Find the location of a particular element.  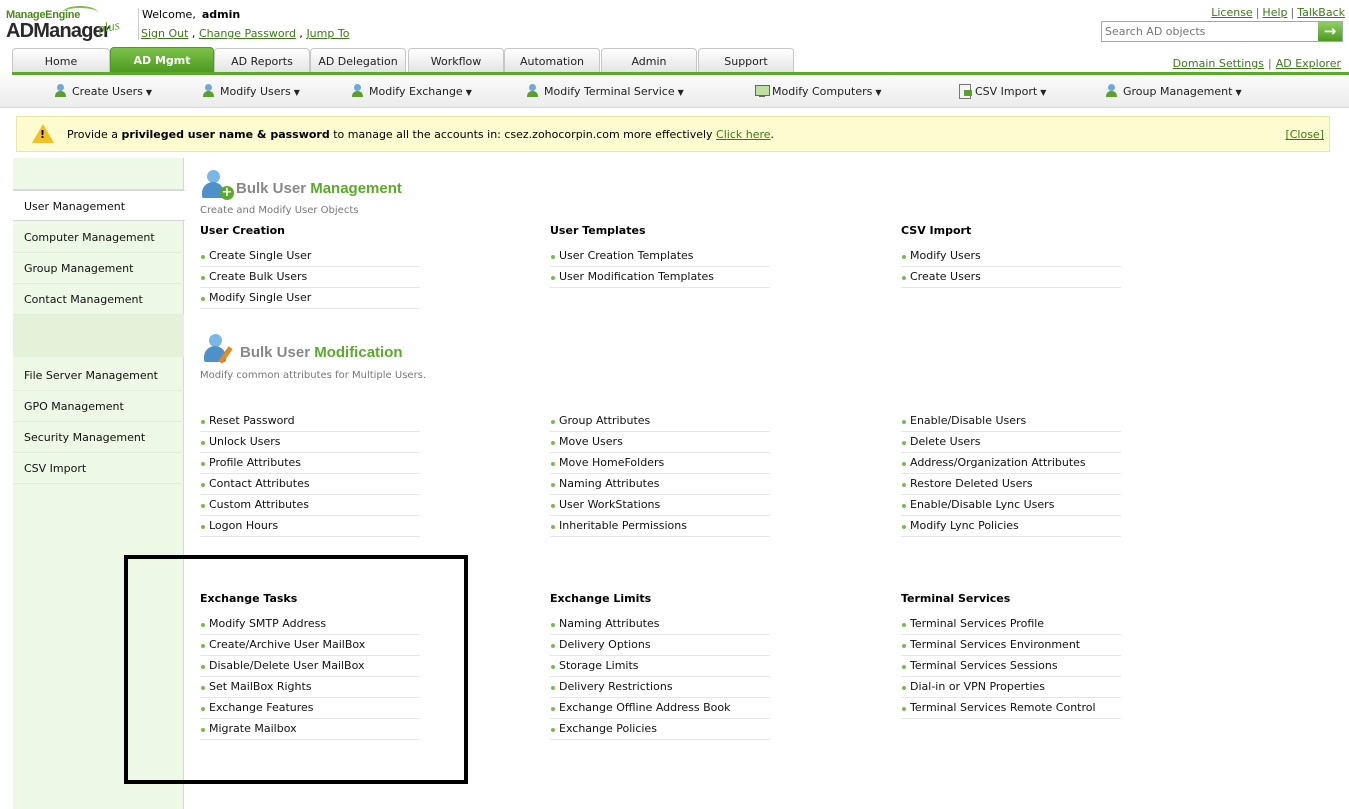

sidebar-item-file-server-management: File Server Management is located at coordinates (98, 375).